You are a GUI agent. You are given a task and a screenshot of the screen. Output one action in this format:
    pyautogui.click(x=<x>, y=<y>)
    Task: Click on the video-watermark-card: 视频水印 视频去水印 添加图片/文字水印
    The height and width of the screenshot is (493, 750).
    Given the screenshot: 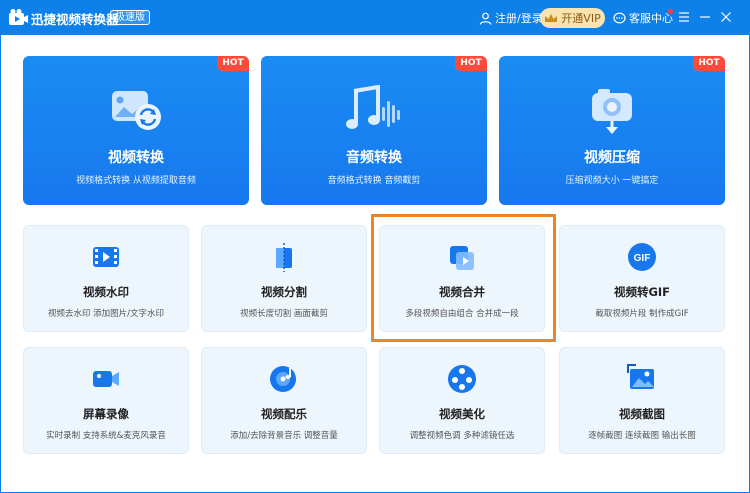 What is the action you would take?
    pyautogui.click(x=106, y=278)
    